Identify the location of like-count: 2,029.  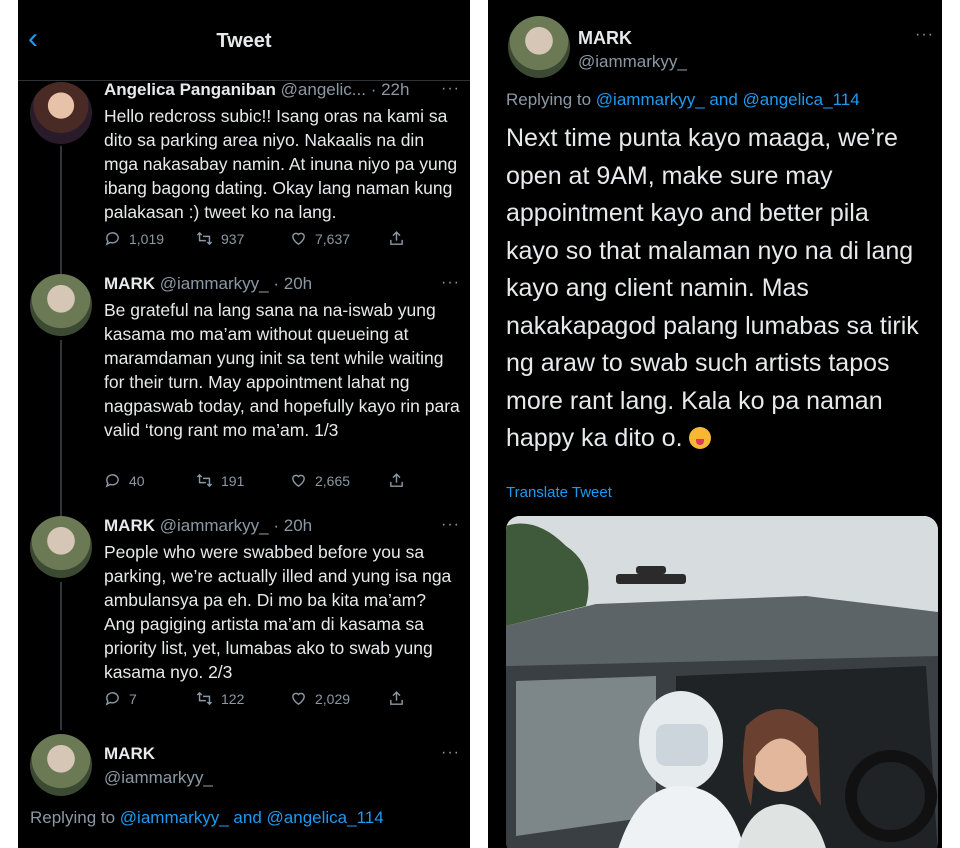
(333, 698).